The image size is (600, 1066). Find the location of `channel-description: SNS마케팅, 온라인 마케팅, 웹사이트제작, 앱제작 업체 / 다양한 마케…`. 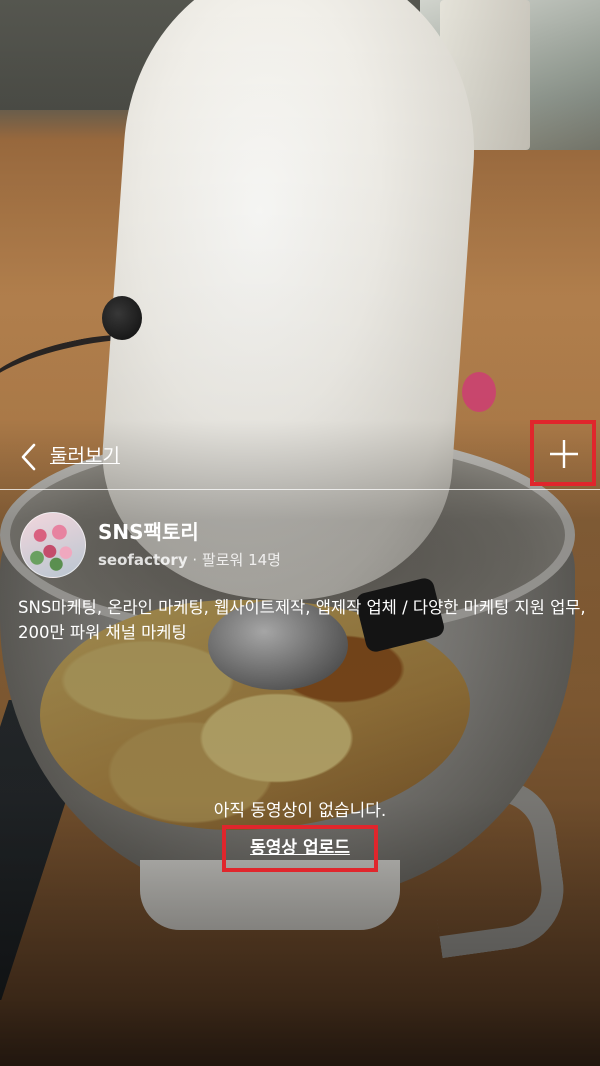

channel-description: SNS마케팅, 온라인 마케팅, 웹사이트제작, 앱제작 업체 / 다양한 마케… is located at coordinates (302, 620).